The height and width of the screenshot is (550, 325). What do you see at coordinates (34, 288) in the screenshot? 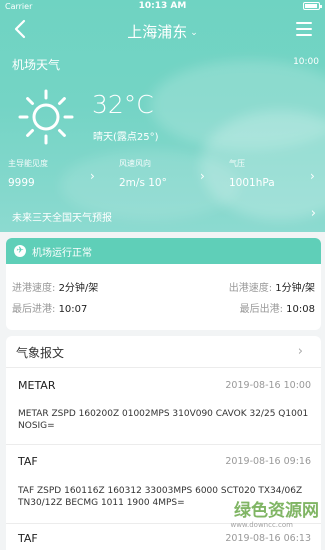
I see `arrival-speed-label: 进港速度:` at bounding box center [34, 288].